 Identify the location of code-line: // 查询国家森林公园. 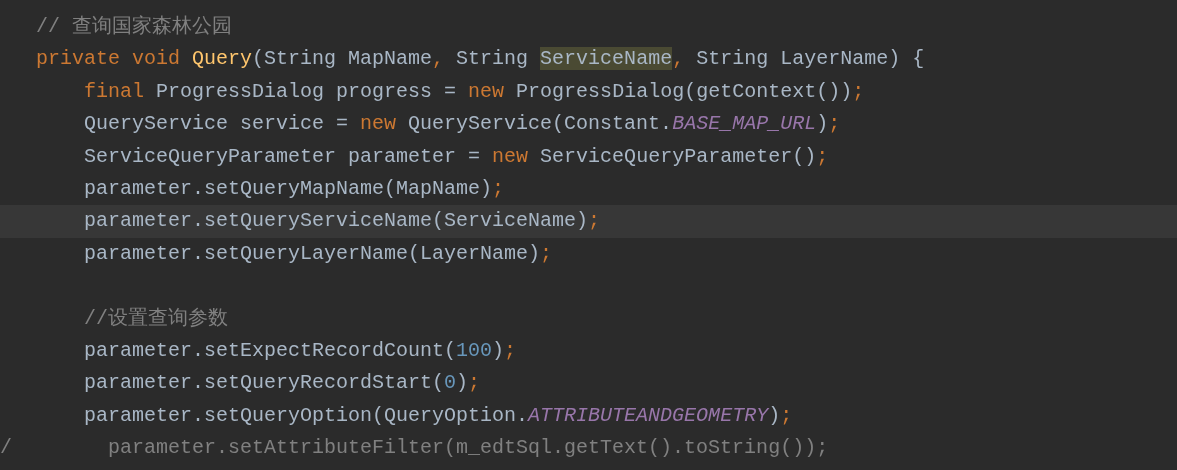
(134, 27).